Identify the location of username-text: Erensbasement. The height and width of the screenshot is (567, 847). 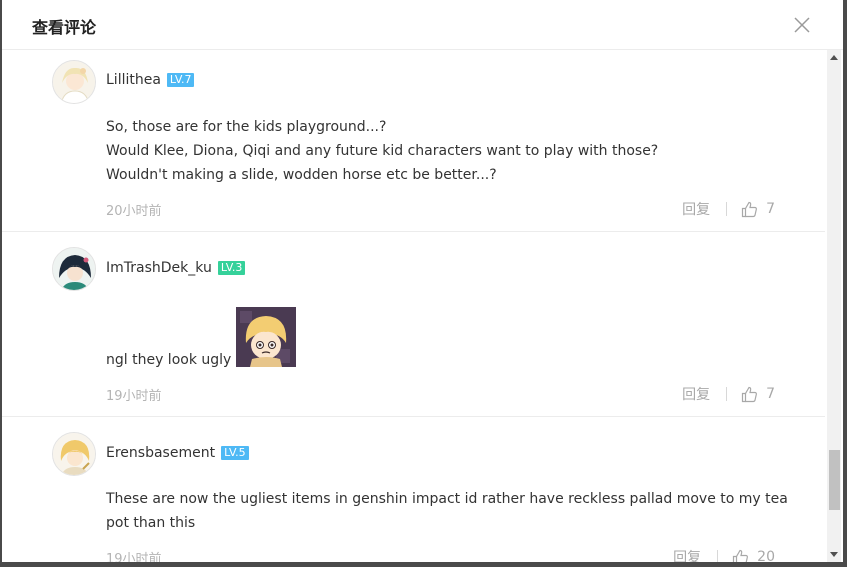
(160, 453).